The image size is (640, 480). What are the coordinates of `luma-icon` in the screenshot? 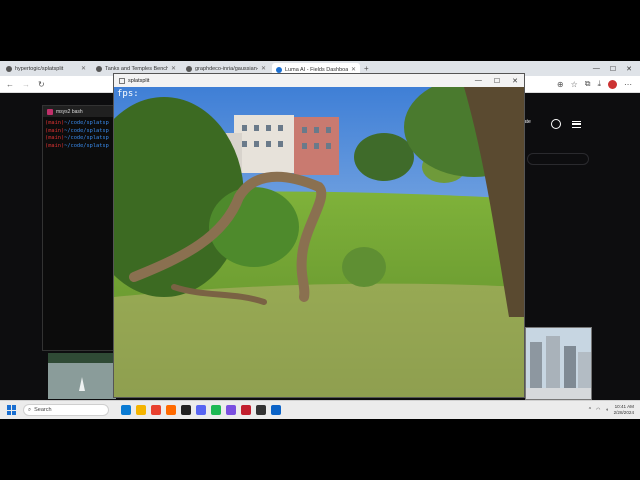 It's located at (279, 69).